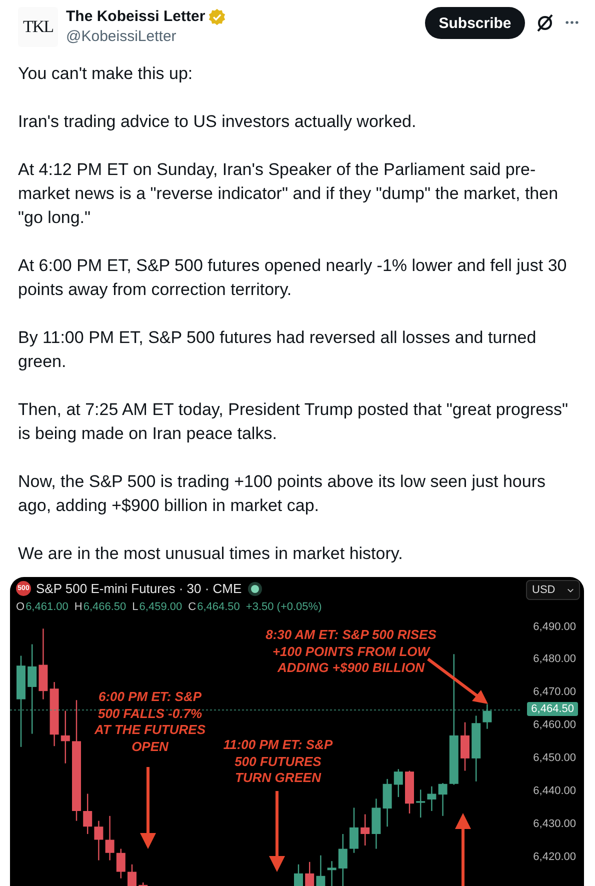 The width and height of the screenshot is (595, 886). I want to click on chart-title: S&P 500 E-mini Futures · 30 · CME, so click(139, 588).